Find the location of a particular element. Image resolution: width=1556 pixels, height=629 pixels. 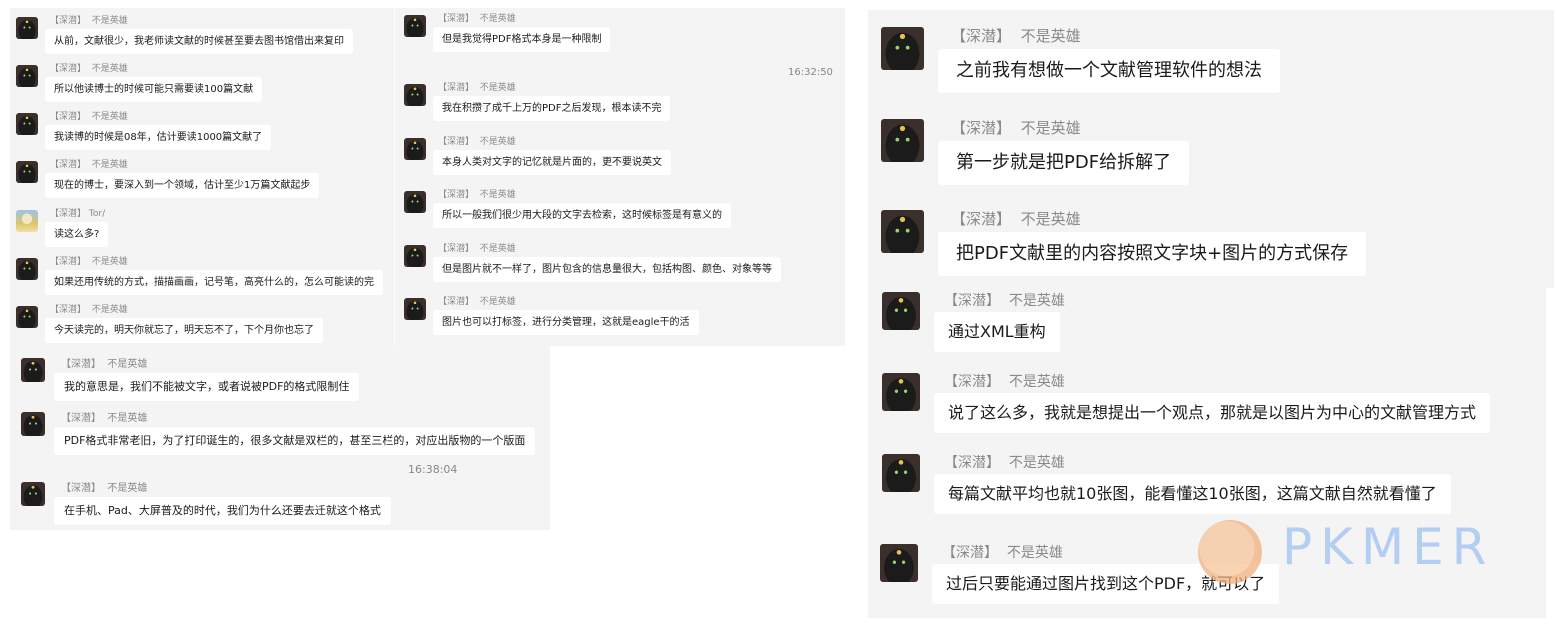

message-bubble: 每篇文献平均也就10张图，能看懂这10张图，这篇文献自然就看懂了 is located at coordinates (1192, 494).